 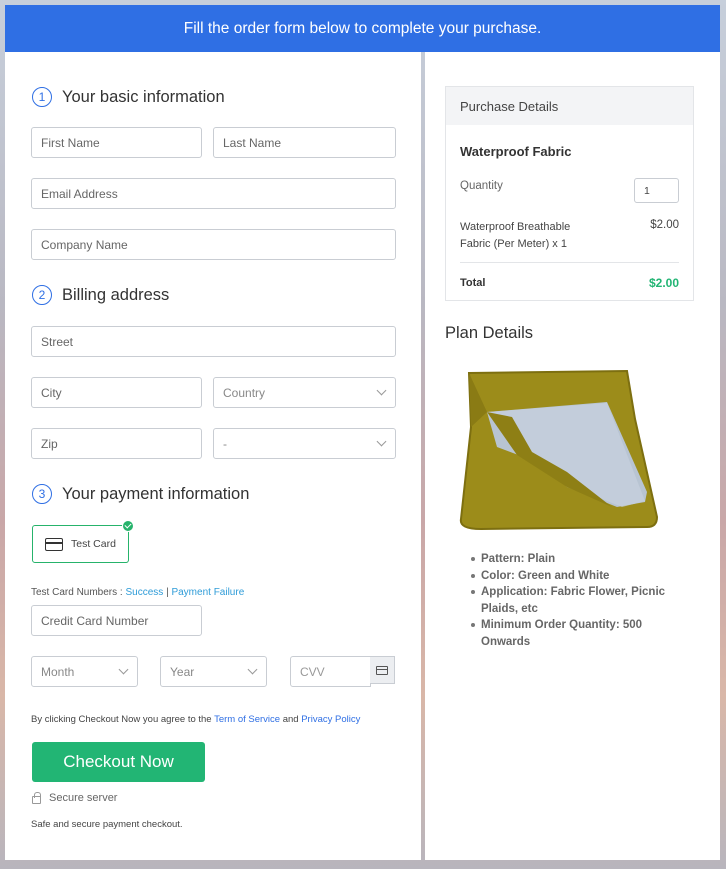 I want to click on divider, so click(x=569, y=262).